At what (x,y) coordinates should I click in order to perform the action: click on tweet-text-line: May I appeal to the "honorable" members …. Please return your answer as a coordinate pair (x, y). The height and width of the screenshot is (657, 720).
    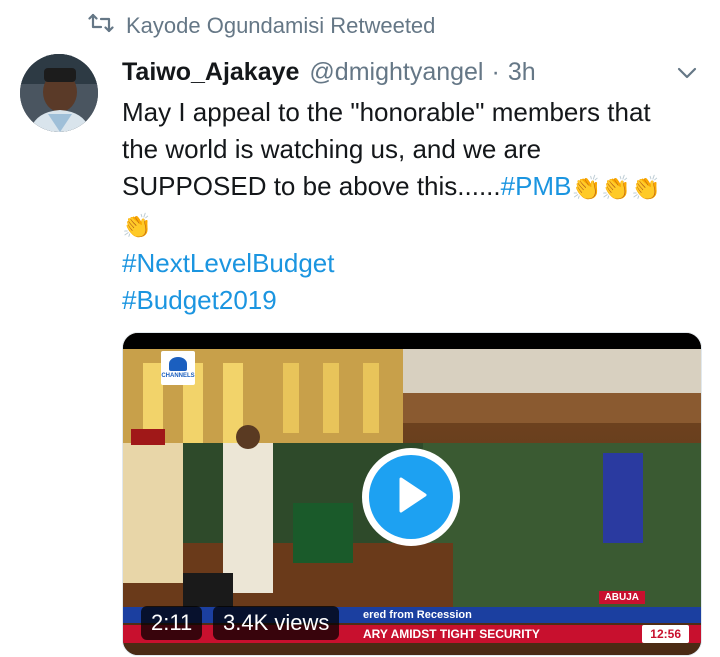
    Looking at the image, I should click on (386, 112).